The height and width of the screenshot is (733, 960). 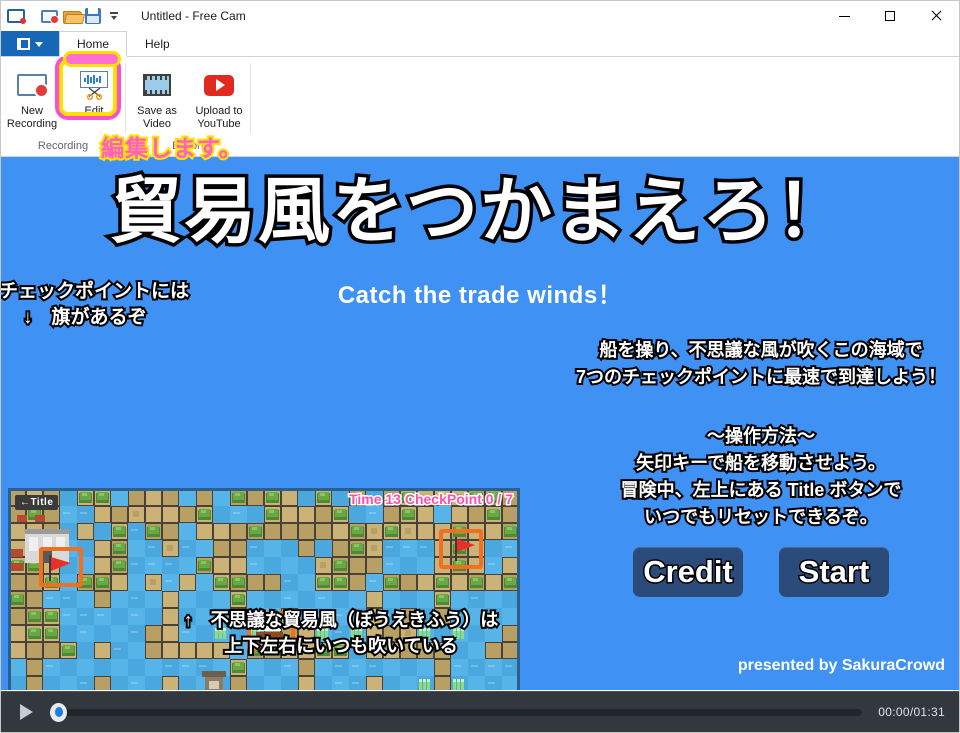 I want to click on window-title: Untitled - Free Cam, so click(x=193, y=16).